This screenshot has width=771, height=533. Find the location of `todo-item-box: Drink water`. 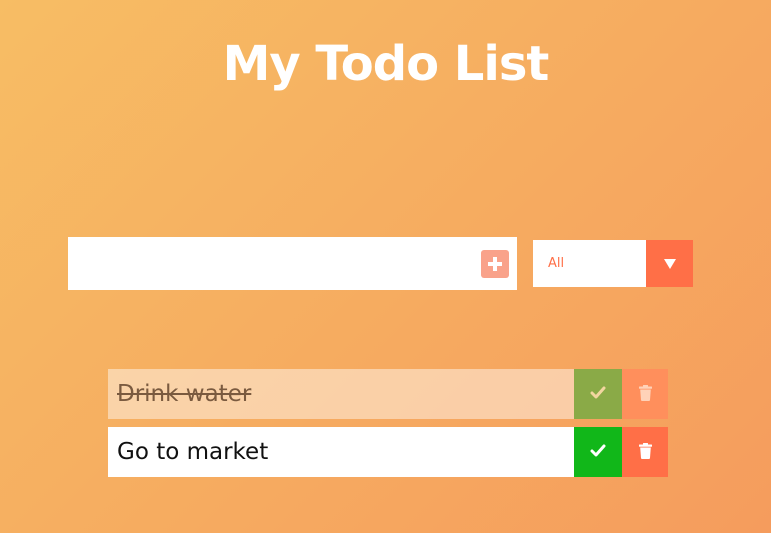

todo-item-box: Drink water is located at coordinates (341, 394).